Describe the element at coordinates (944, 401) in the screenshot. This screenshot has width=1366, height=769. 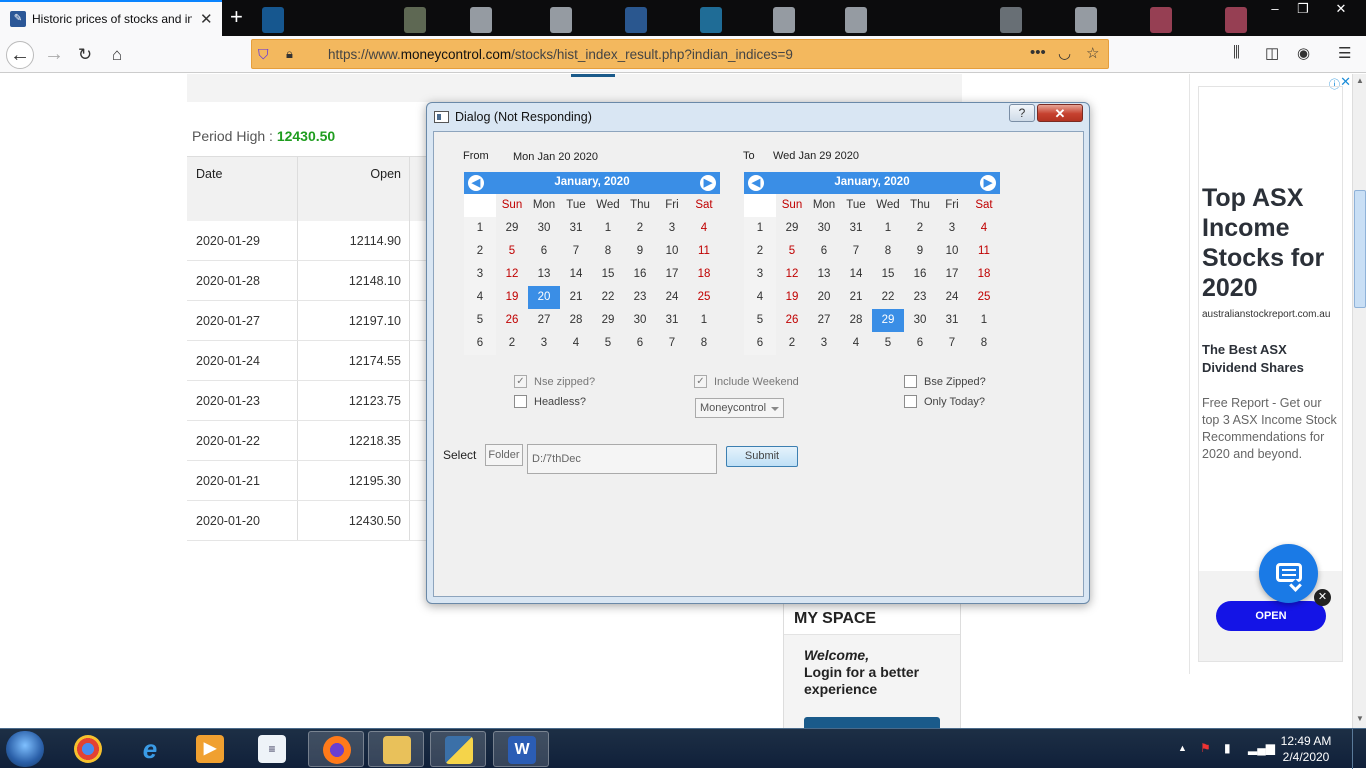
I see `only-today-checkbox: Only Today?` at that location.